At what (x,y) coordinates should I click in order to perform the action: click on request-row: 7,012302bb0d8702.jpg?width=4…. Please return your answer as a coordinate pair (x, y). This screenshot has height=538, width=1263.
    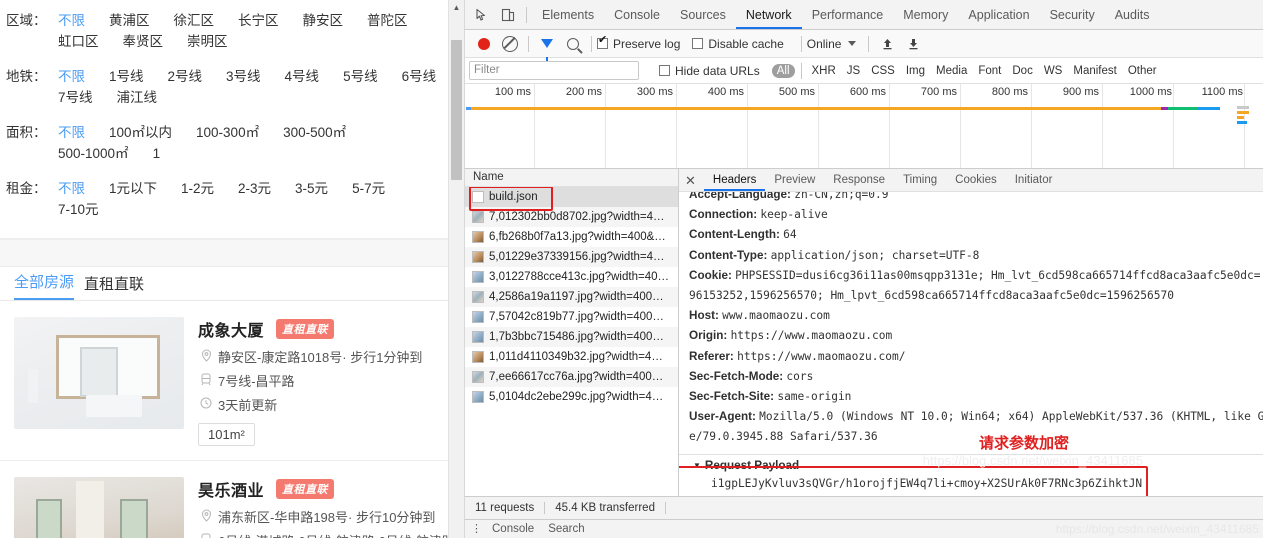
    Looking at the image, I should click on (571, 217).